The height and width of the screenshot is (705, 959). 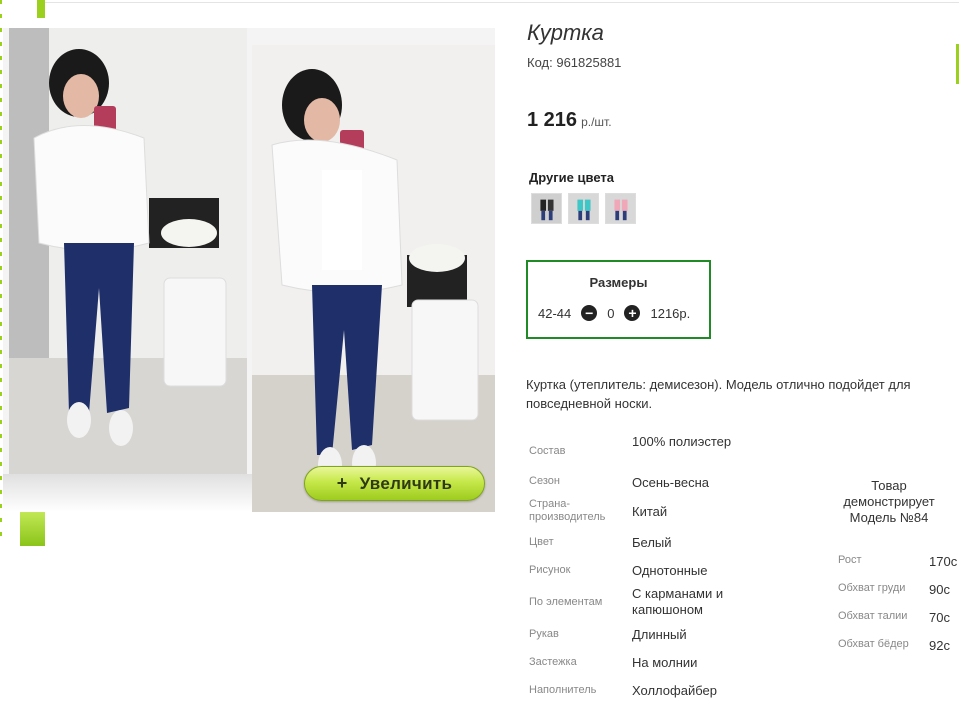 I want to click on product-code-label: Код:, so click(x=540, y=62).